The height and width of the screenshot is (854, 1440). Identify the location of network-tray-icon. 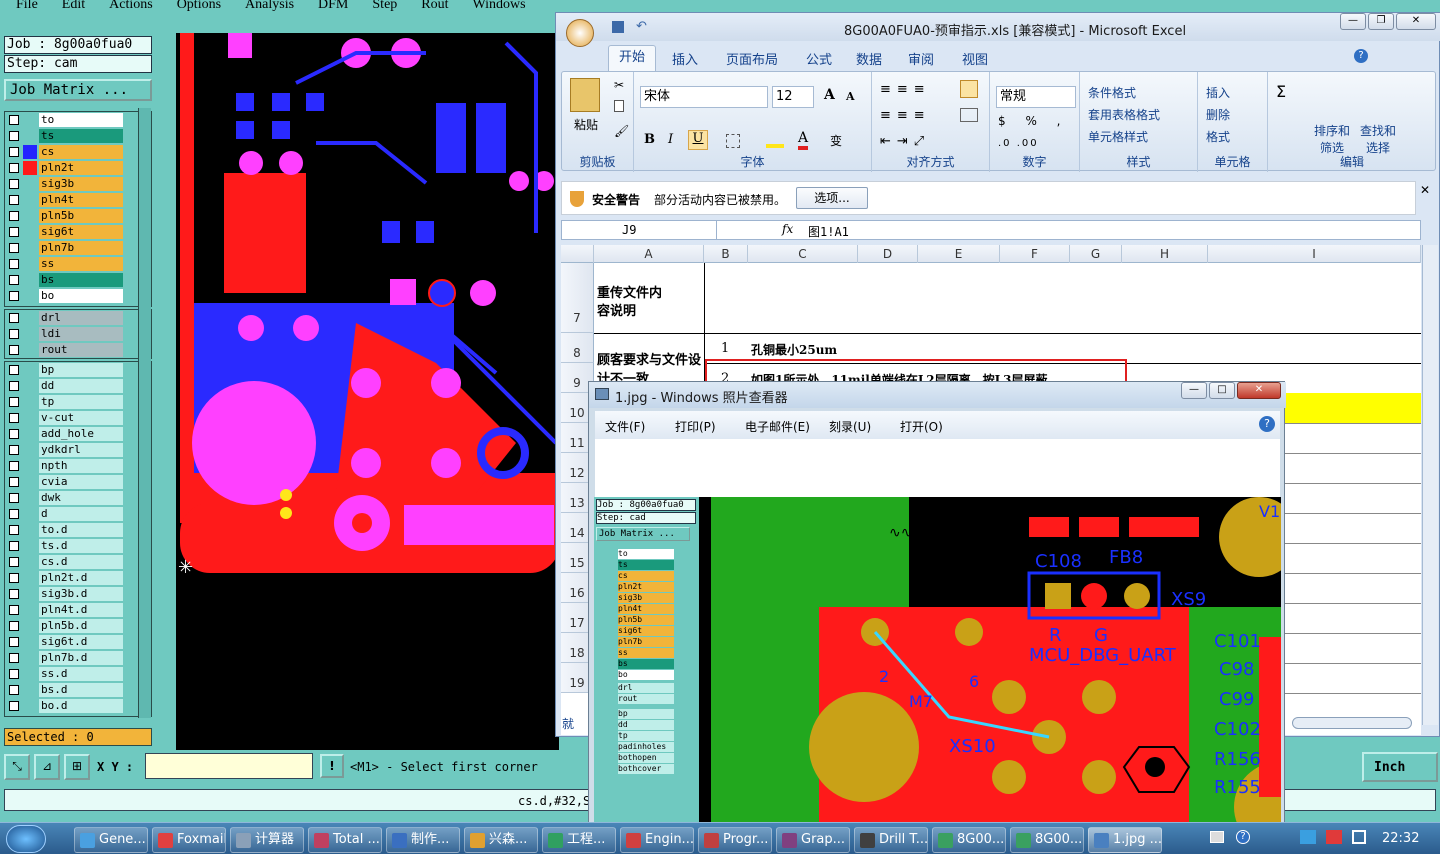
(1359, 837).